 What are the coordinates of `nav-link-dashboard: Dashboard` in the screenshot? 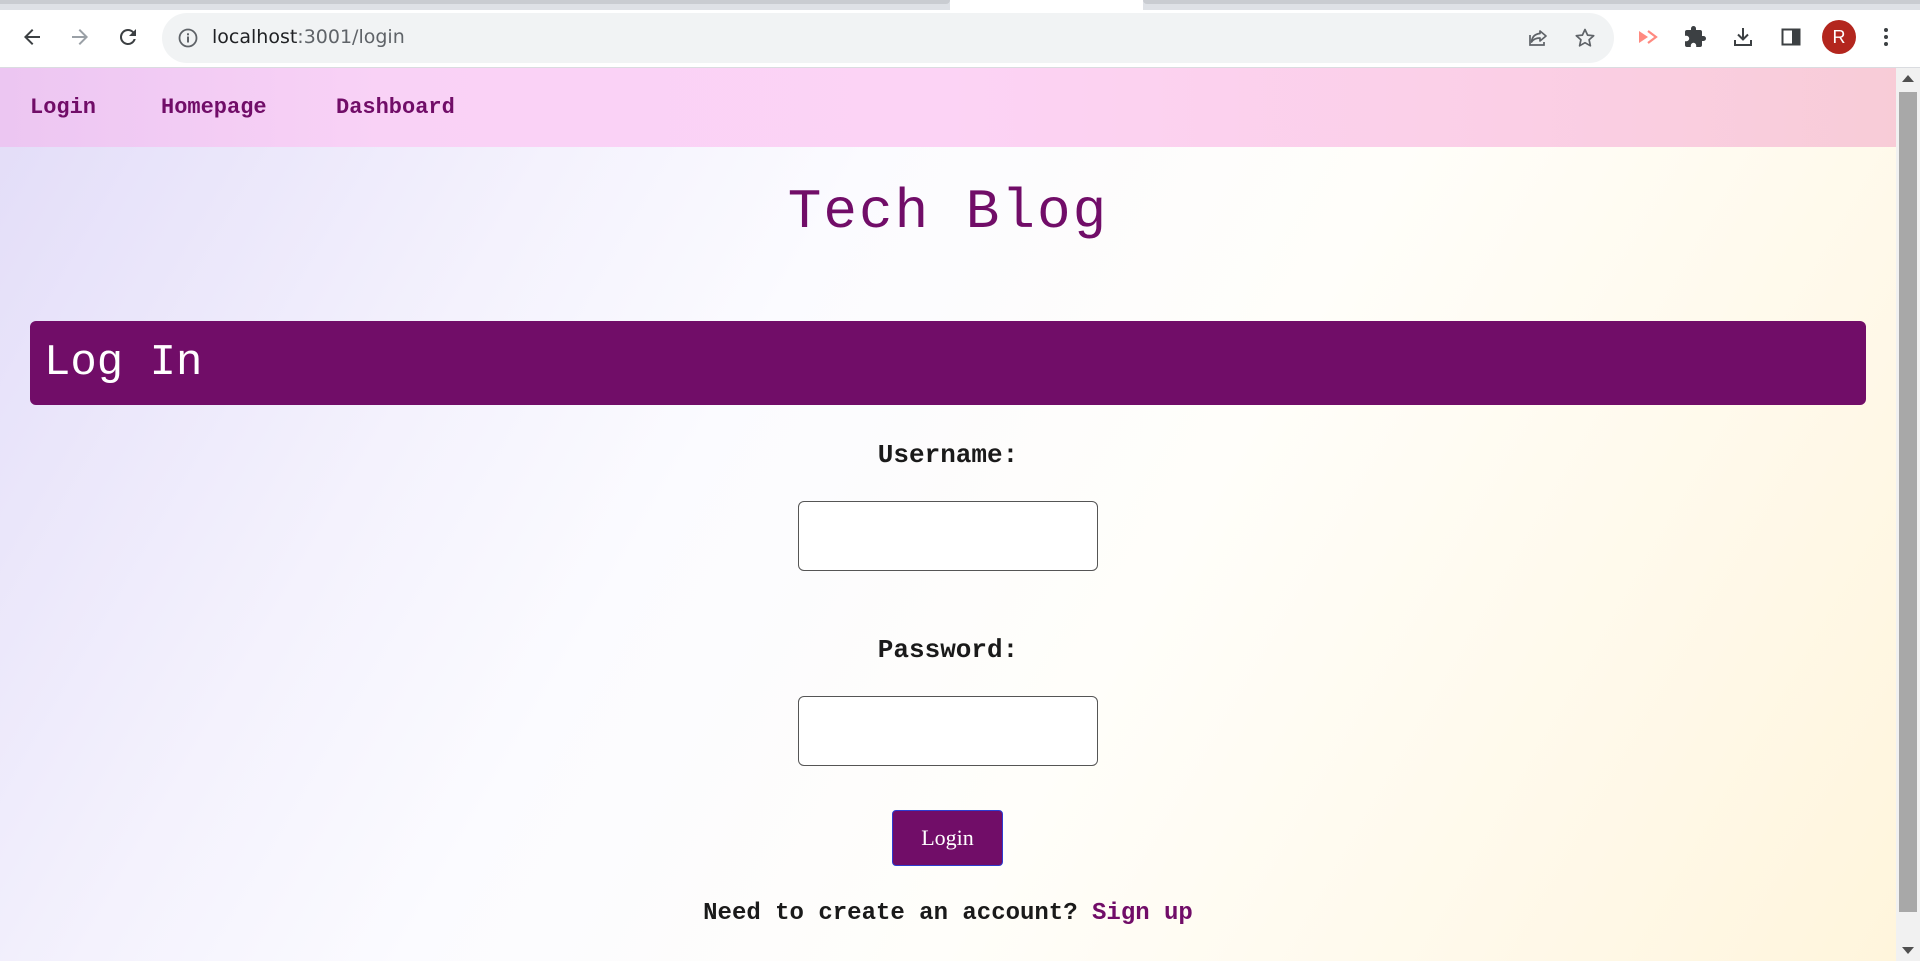 It's located at (395, 107).